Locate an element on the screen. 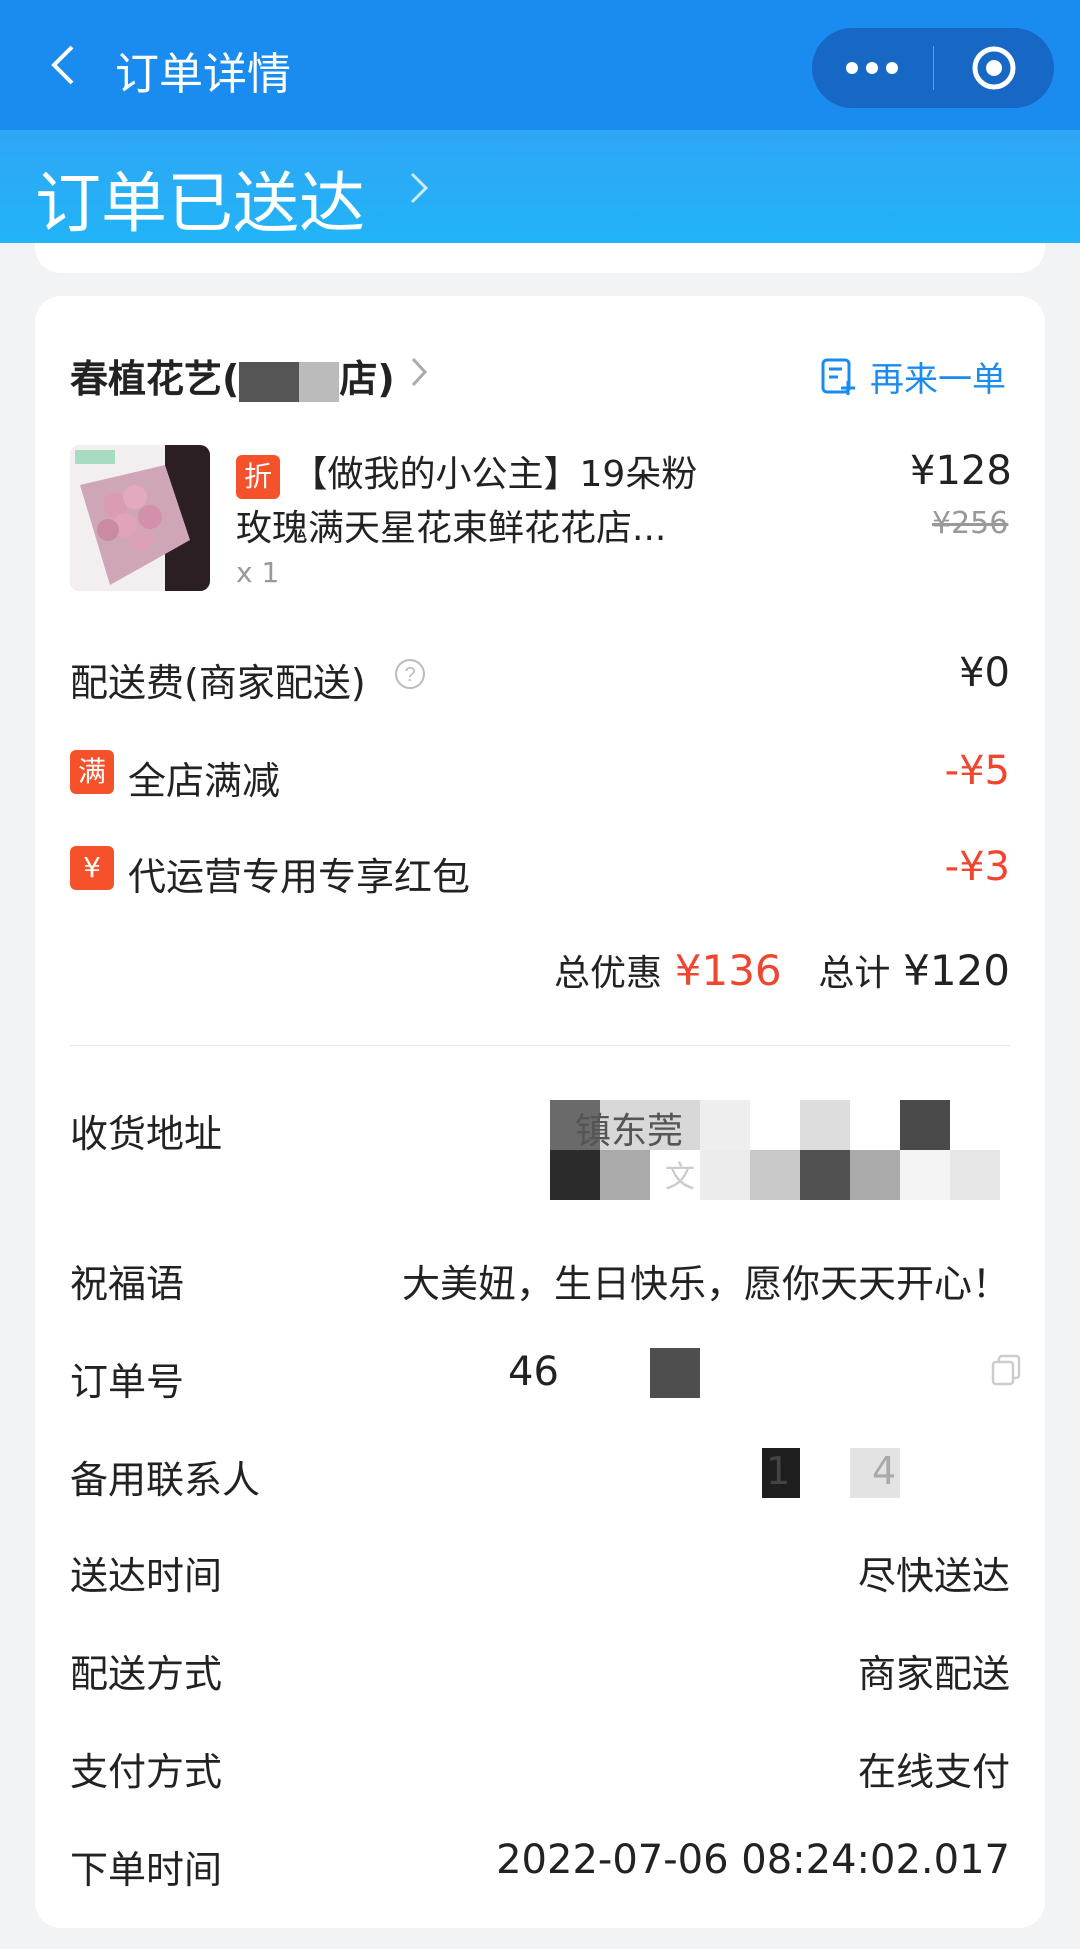 This screenshot has width=1080, height=1949. total-discount-value: ¥136 is located at coordinates (728, 970).